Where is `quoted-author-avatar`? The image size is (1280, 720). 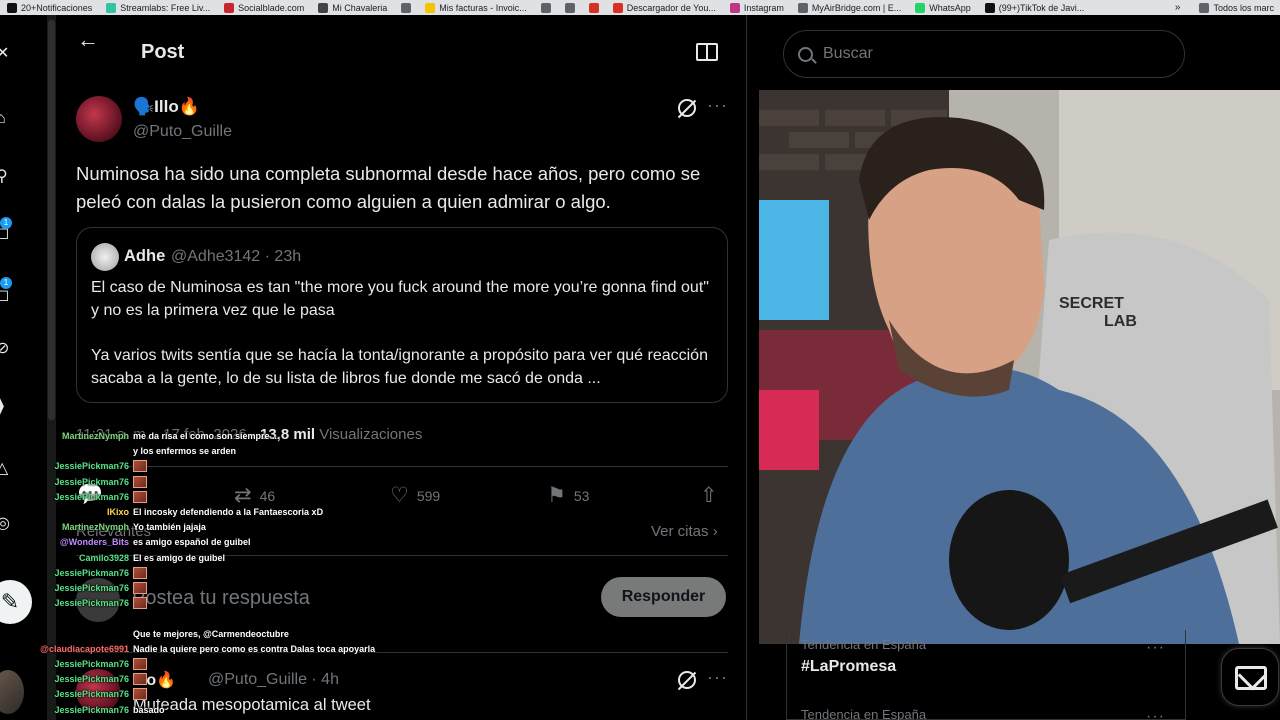
quoted-author-avatar is located at coordinates (105, 257).